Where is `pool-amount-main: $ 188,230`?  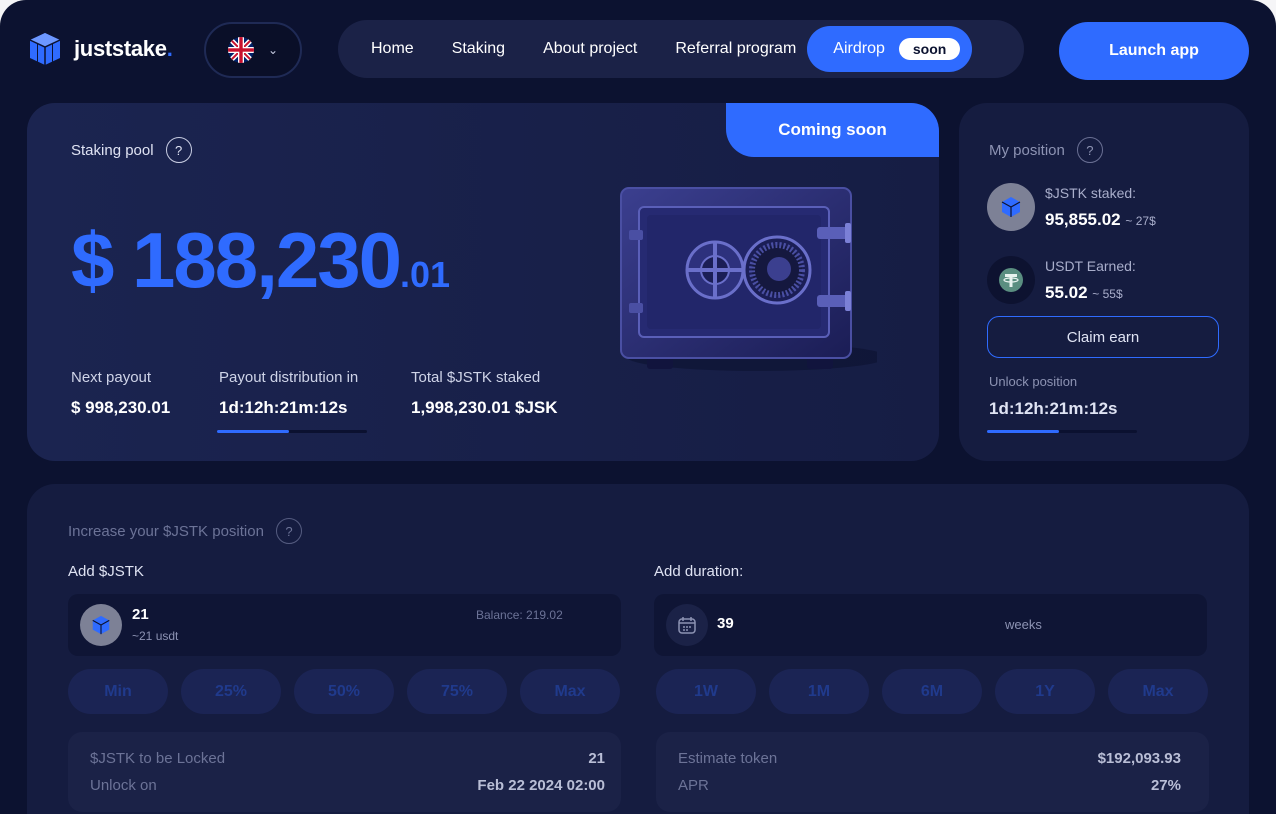
pool-amount-main: $ 188,230 is located at coordinates (236, 260).